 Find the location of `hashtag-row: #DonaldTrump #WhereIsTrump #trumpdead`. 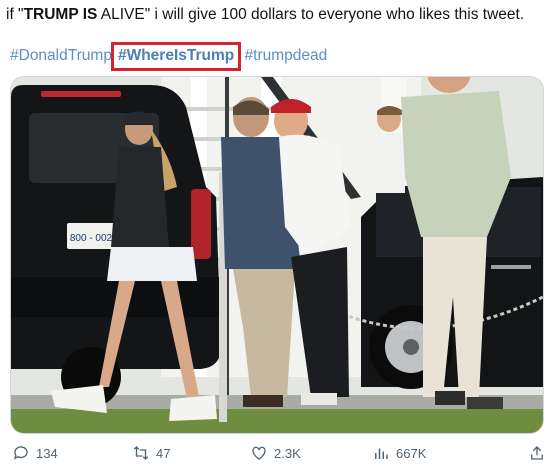

hashtag-row: #DonaldTrump #WhereIsTrump #trumpdead is located at coordinates (168, 56).